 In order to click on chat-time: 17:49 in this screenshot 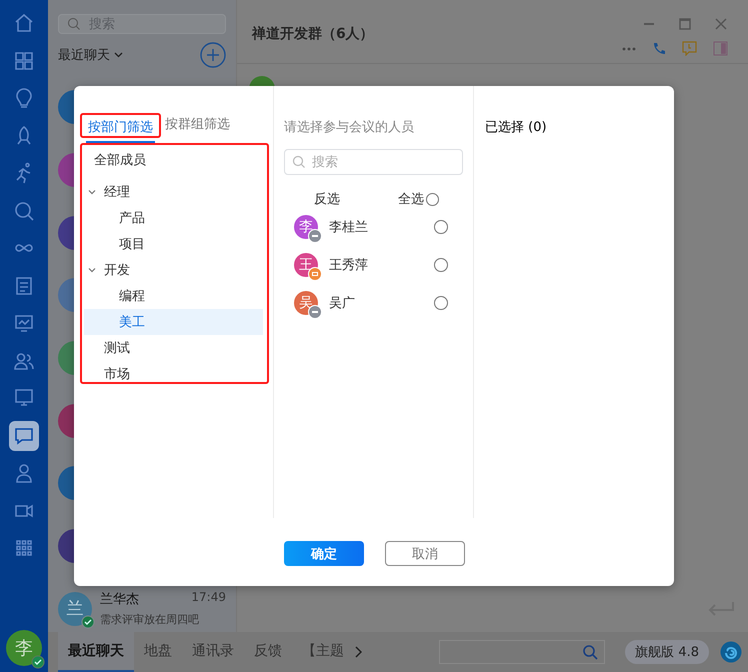, I will do `click(208, 598)`.